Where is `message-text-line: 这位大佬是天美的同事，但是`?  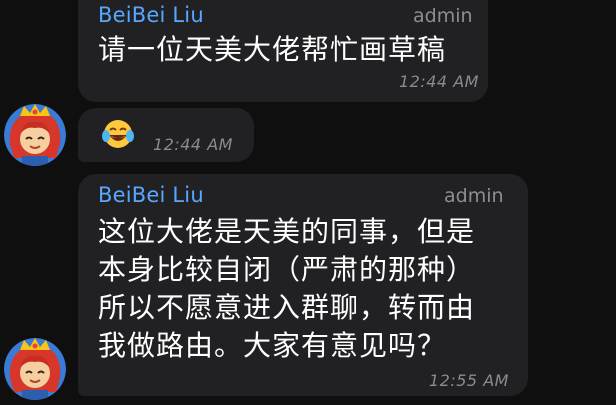 message-text-line: 这位大佬是天美的同事，但是 is located at coordinates (287, 231).